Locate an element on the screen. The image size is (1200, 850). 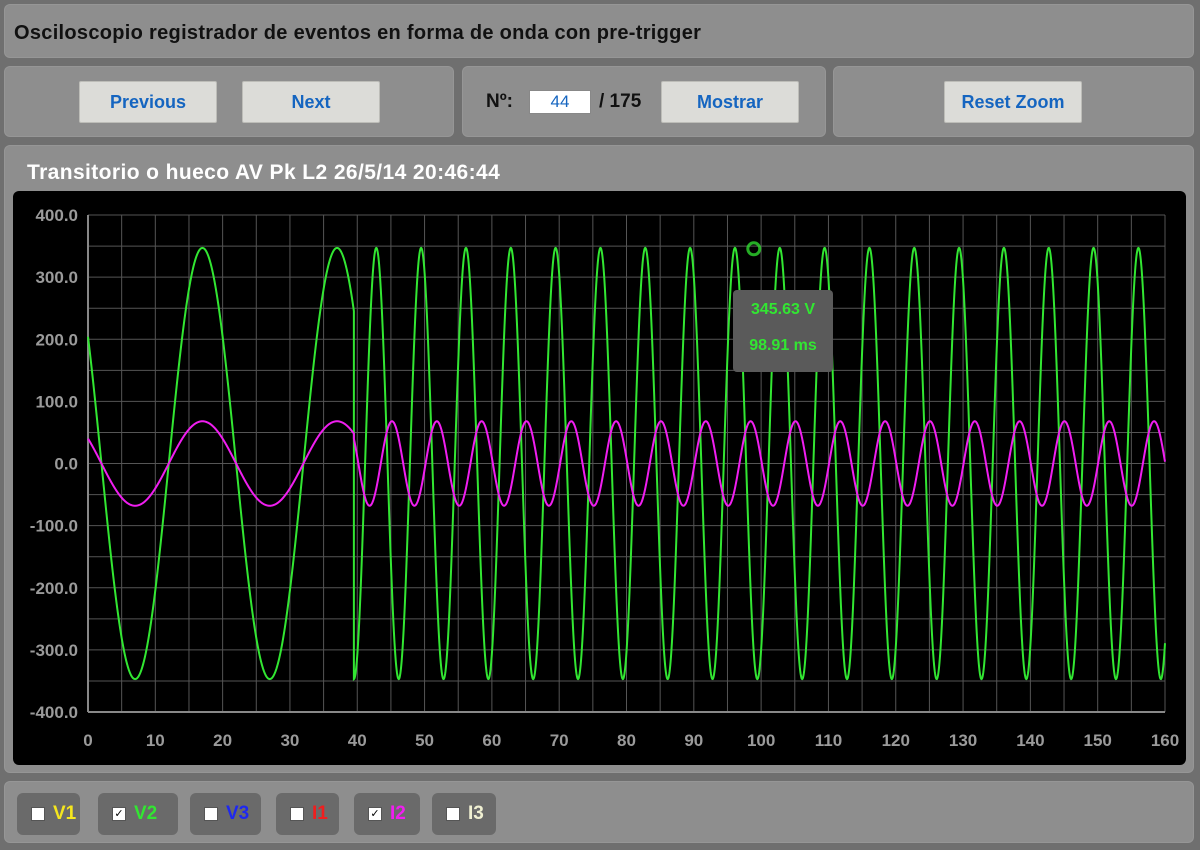
tooltip-time: 98.91 ms is located at coordinates (783, 345).